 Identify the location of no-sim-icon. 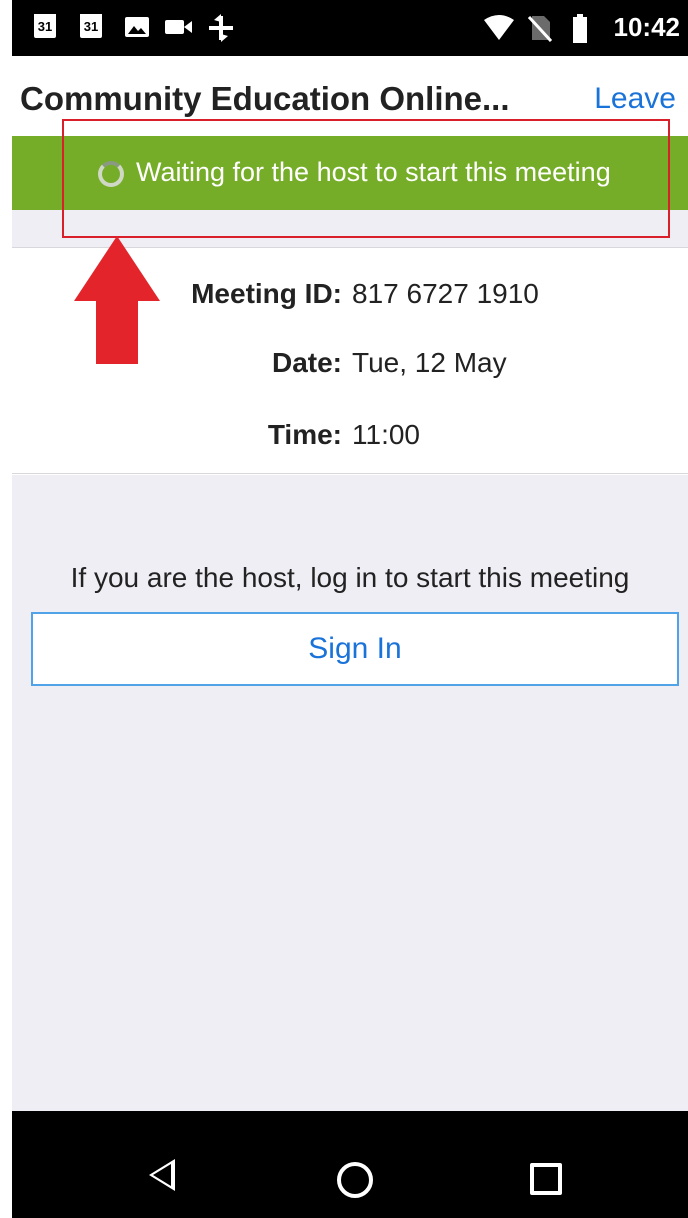
(540, 28).